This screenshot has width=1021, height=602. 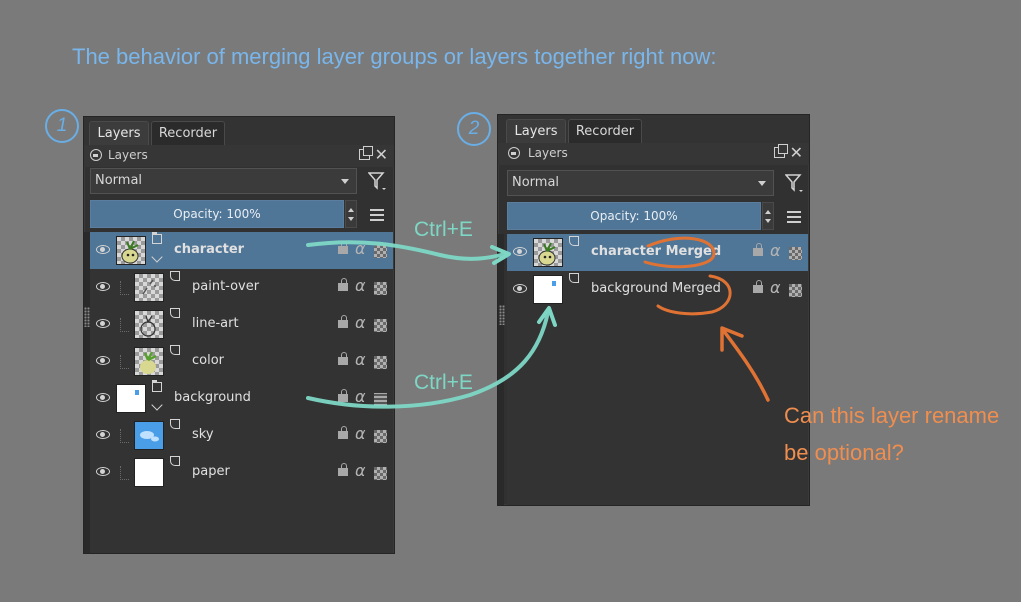 What do you see at coordinates (225, 286) in the screenshot?
I see `layer-name: paint-over` at bounding box center [225, 286].